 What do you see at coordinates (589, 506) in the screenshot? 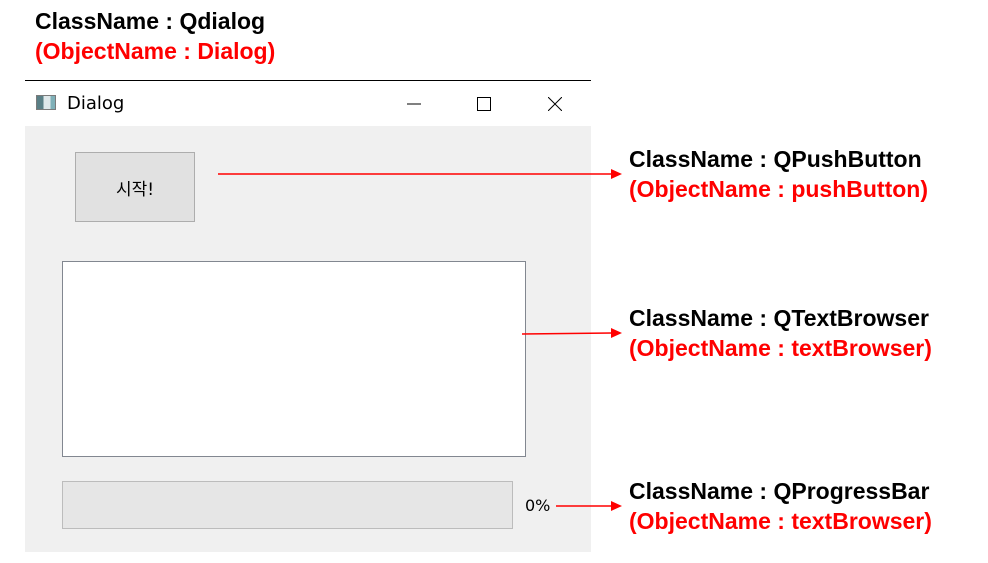
I see `progressbar-arrow` at bounding box center [589, 506].